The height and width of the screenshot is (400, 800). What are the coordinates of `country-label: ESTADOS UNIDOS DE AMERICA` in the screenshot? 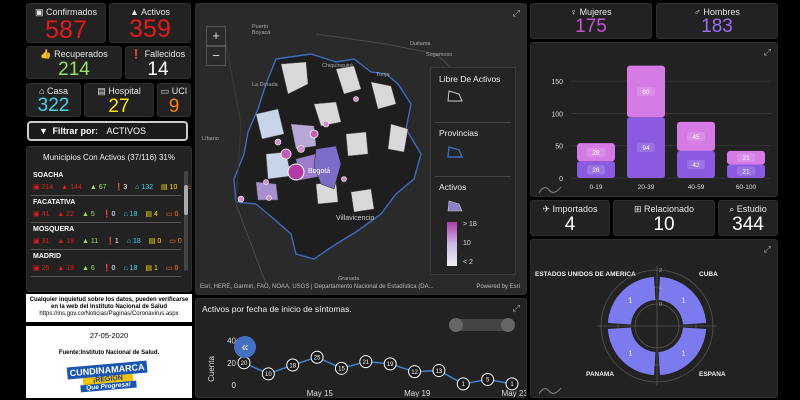 It's located at (585, 274).